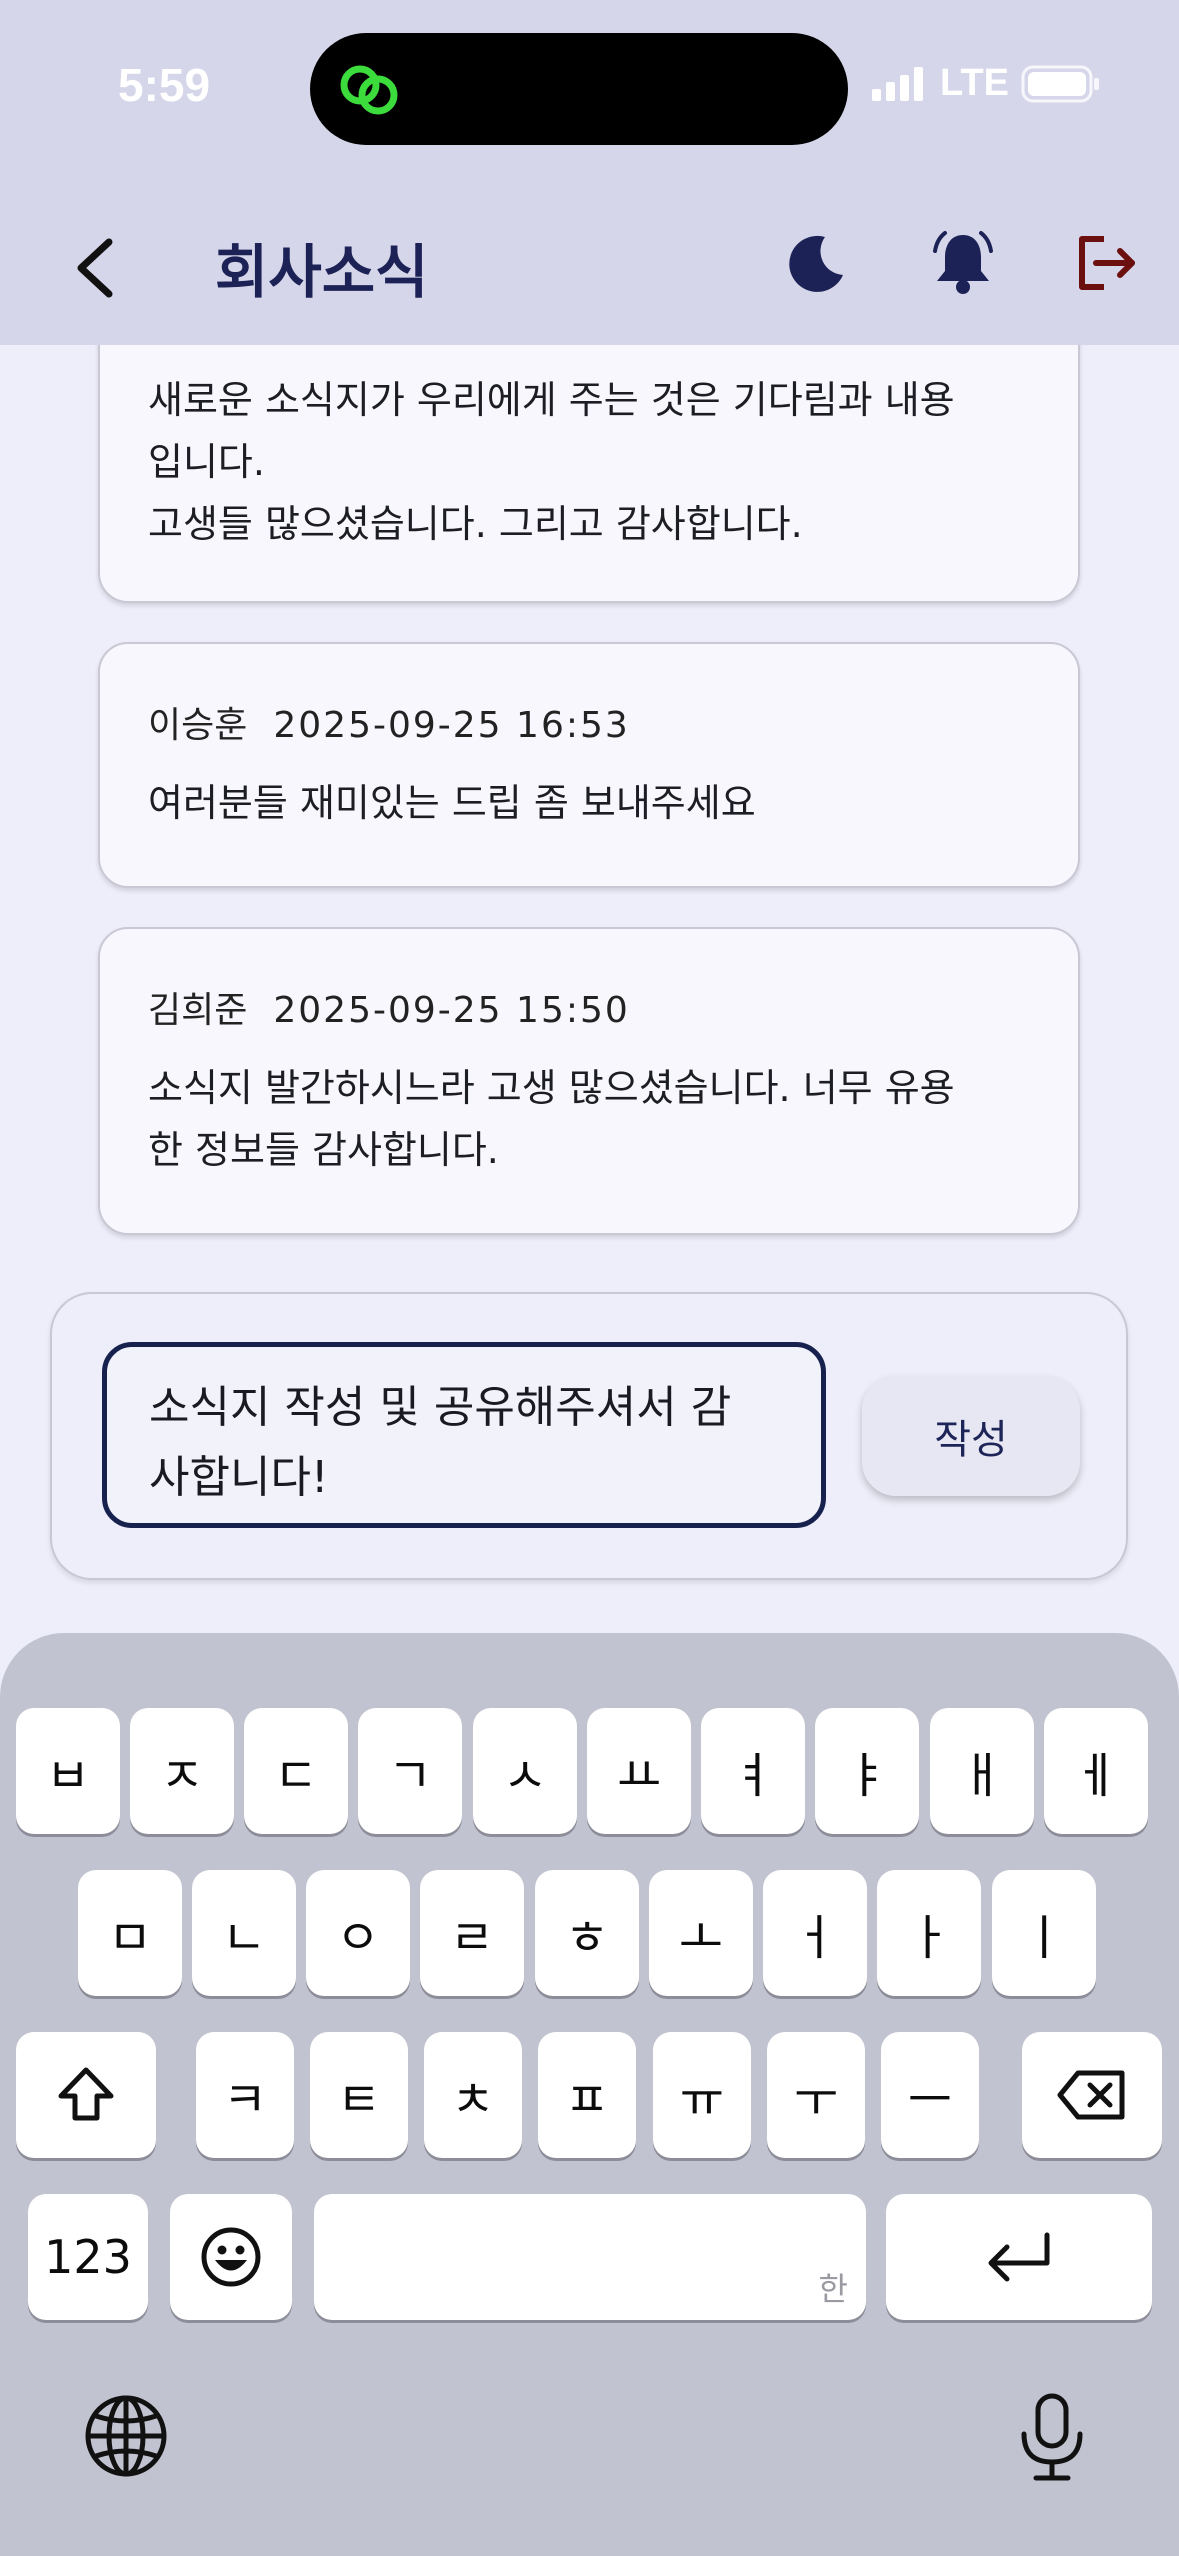 This screenshot has height=2556, width=1179. What do you see at coordinates (464, 1435) in the screenshot?
I see `comment-input: 소식지 작성 및 공유해주셔서 감 사합니다!` at bounding box center [464, 1435].